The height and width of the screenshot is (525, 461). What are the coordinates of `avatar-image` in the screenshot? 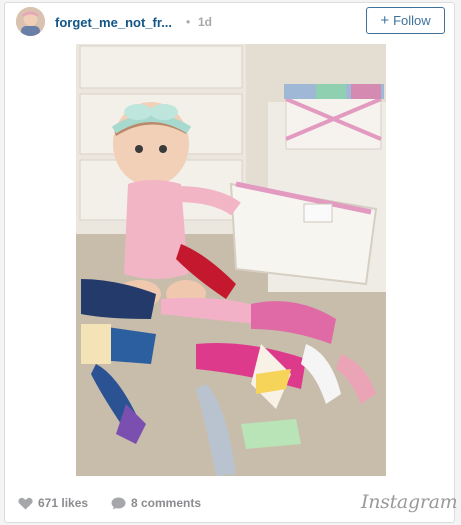 It's located at (30, 21).